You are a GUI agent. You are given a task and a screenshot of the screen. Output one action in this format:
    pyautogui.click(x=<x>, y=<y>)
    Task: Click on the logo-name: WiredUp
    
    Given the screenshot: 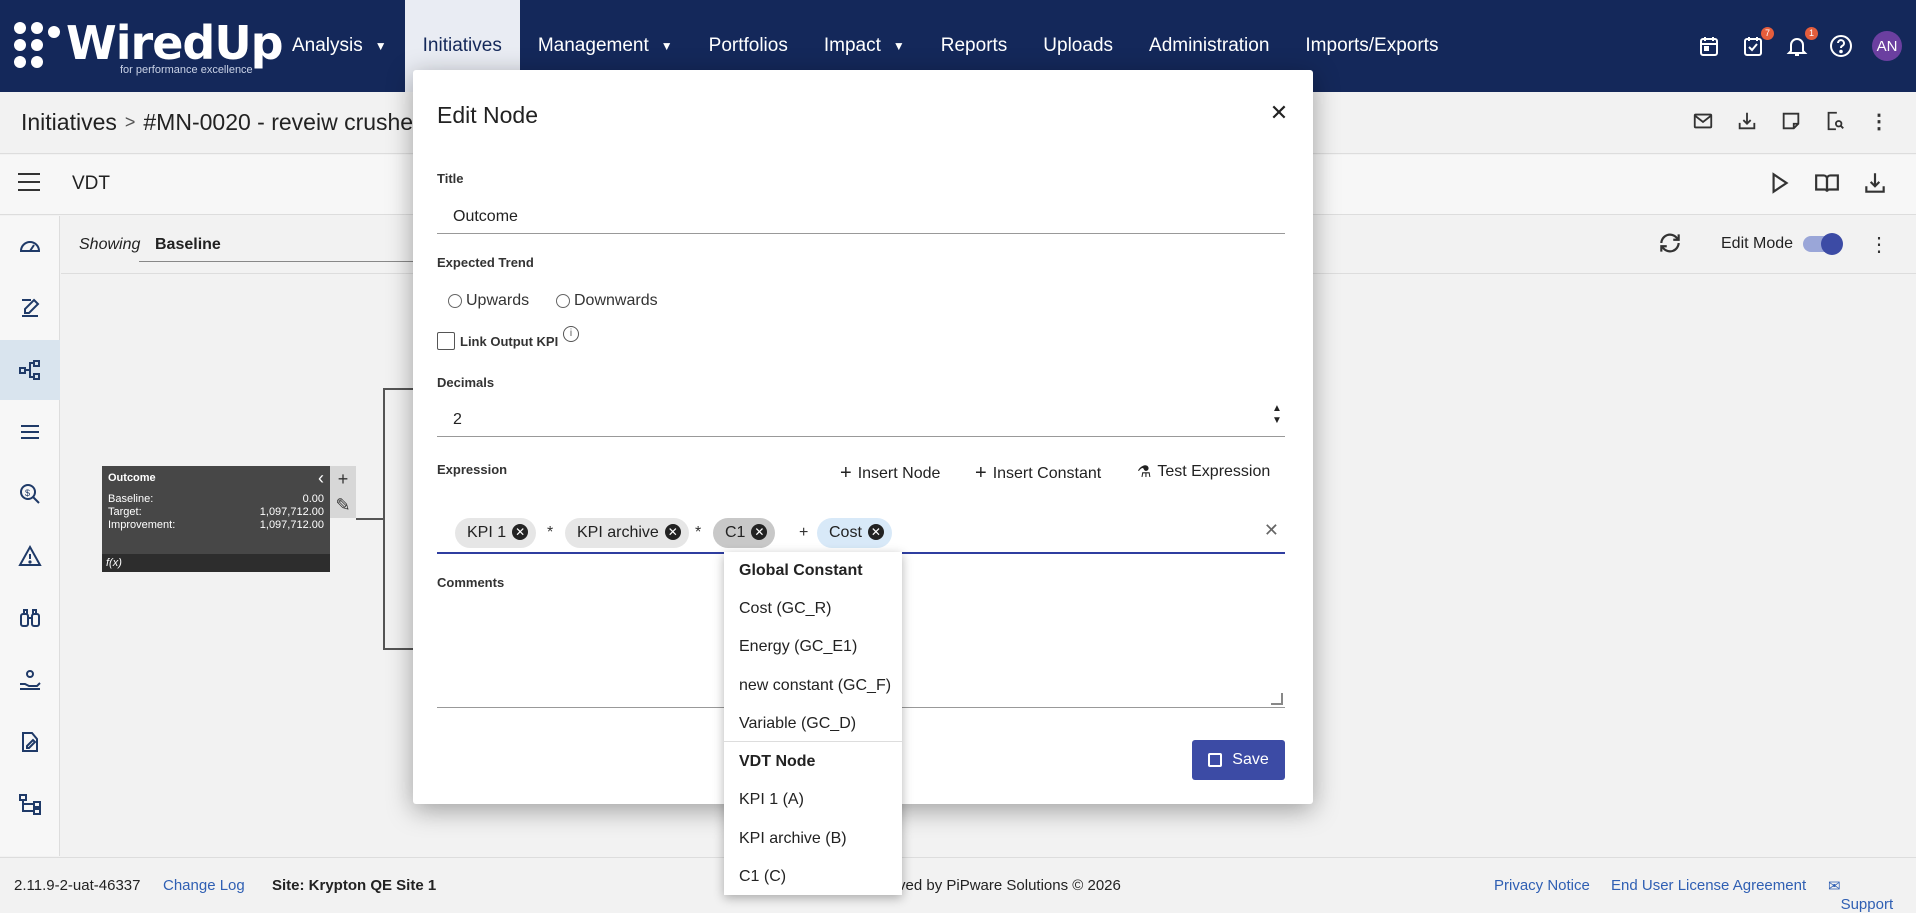 What is the action you would take?
    pyautogui.click(x=175, y=43)
    